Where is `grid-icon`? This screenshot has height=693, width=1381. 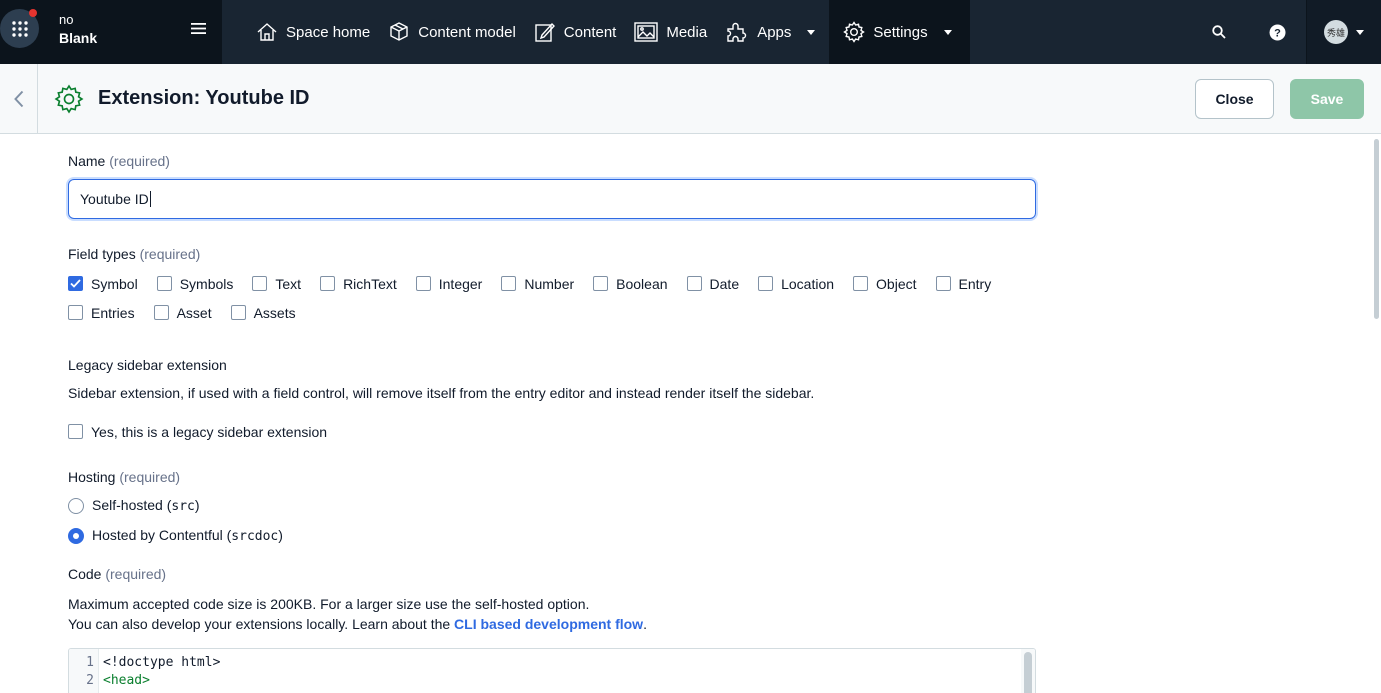
grid-icon is located at coordinates (19, 28).